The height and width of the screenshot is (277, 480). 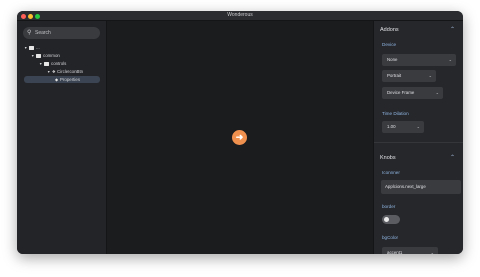 I want to click on orientation-value: Portrait, so click(x=394, y=75).